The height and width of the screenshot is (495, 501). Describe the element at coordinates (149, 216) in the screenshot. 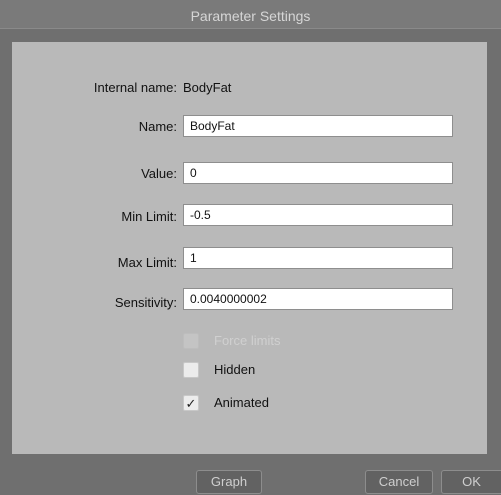

I see `min-limit-label: Min Limit:` at that location.